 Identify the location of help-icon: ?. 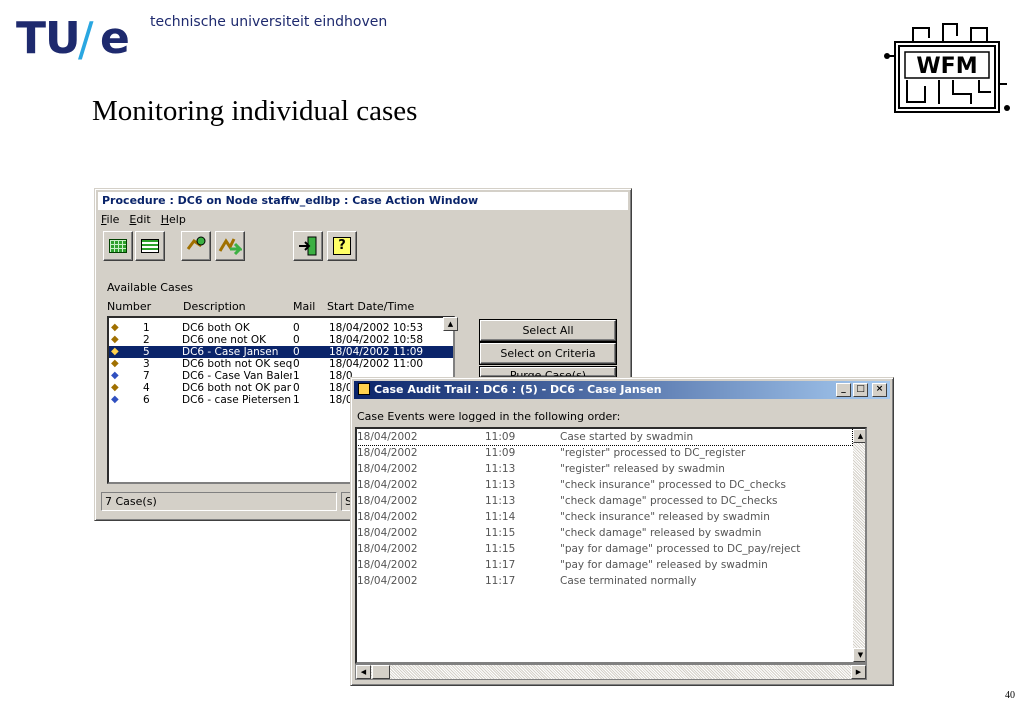
(342, 246).